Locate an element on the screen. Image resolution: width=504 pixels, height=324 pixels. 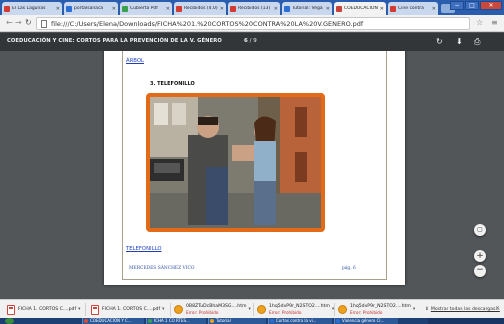
tab-label: Recibidos (13) is located at coordinates (254, 8).